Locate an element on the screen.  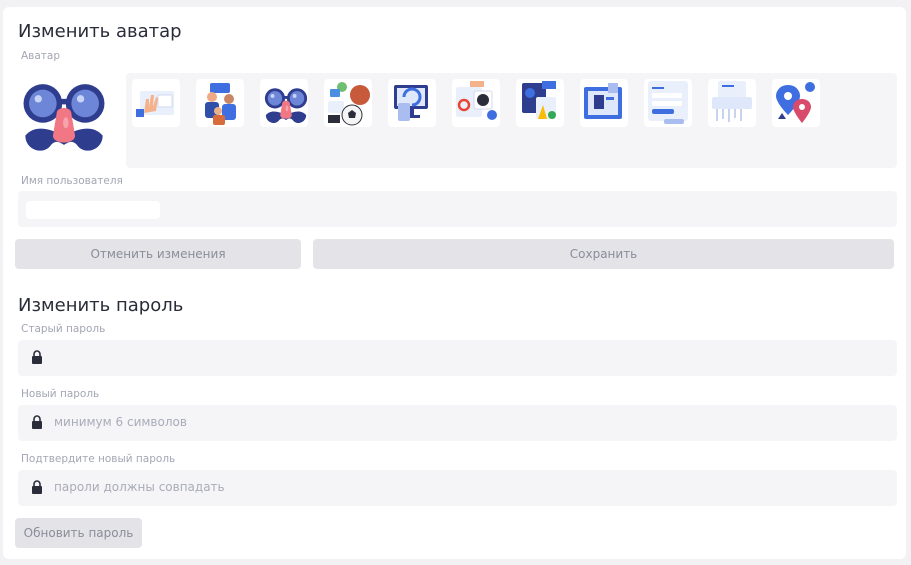
old-password-label: Старый пароль is located at coordinates (63, 329).